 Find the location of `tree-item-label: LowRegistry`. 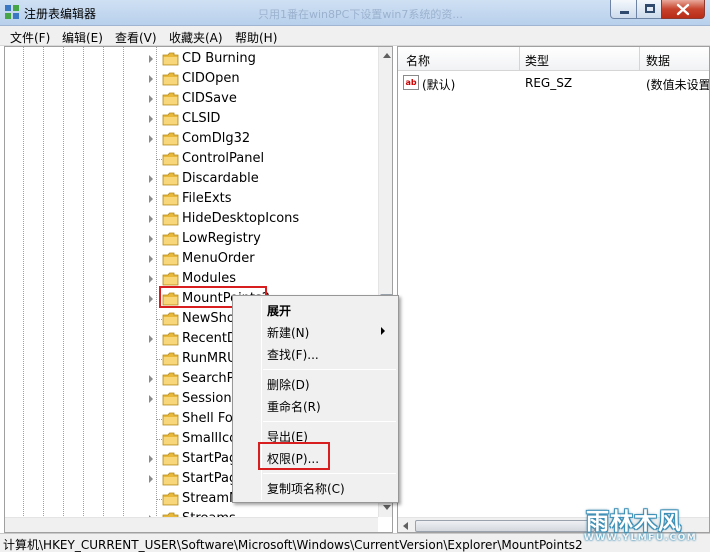

tree-item-label: LowRegistry is located at coordinates (221, 238).